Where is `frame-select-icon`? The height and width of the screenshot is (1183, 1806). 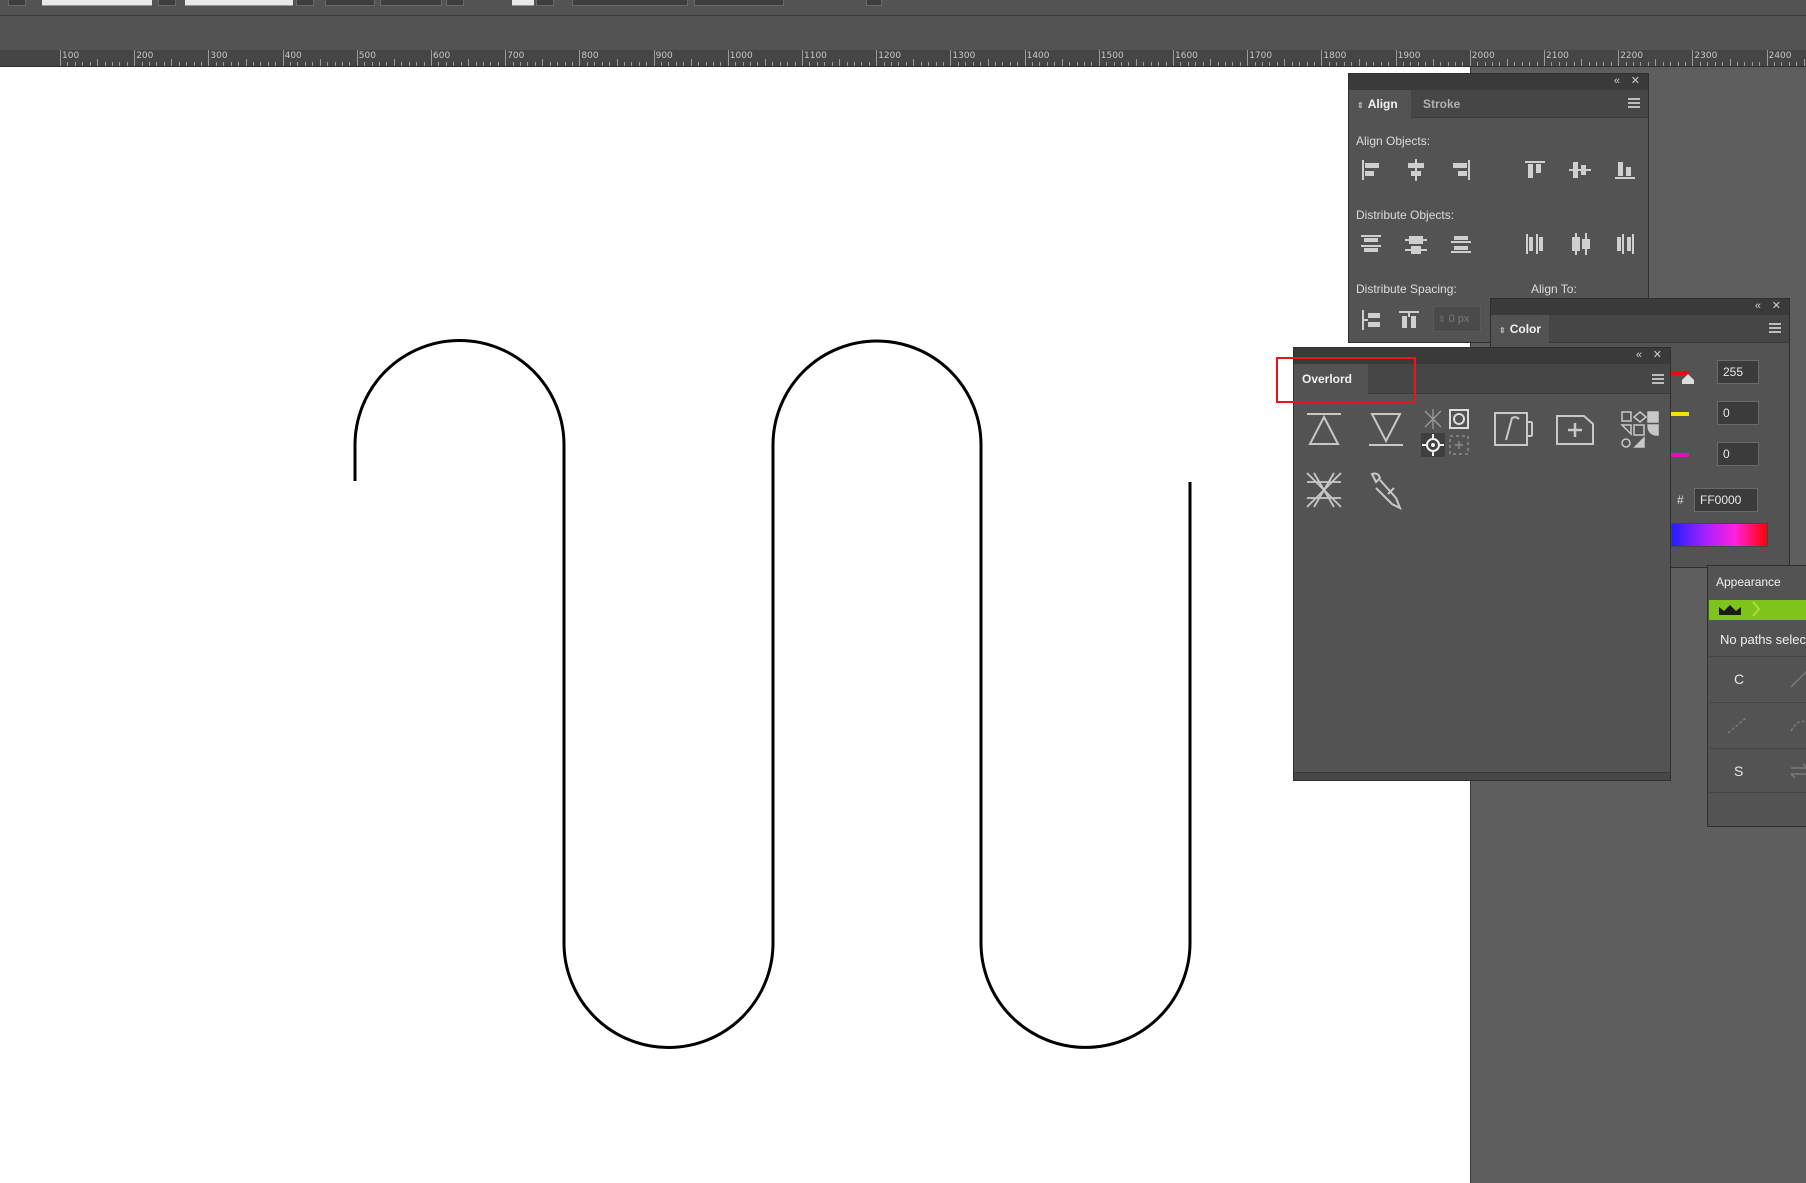
frame-select-icon is located at coordinates (1459, 419).